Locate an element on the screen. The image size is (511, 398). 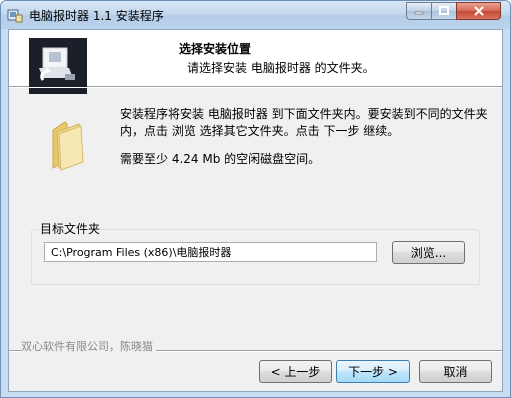
minimize-button is located at coordinates (419, 11).